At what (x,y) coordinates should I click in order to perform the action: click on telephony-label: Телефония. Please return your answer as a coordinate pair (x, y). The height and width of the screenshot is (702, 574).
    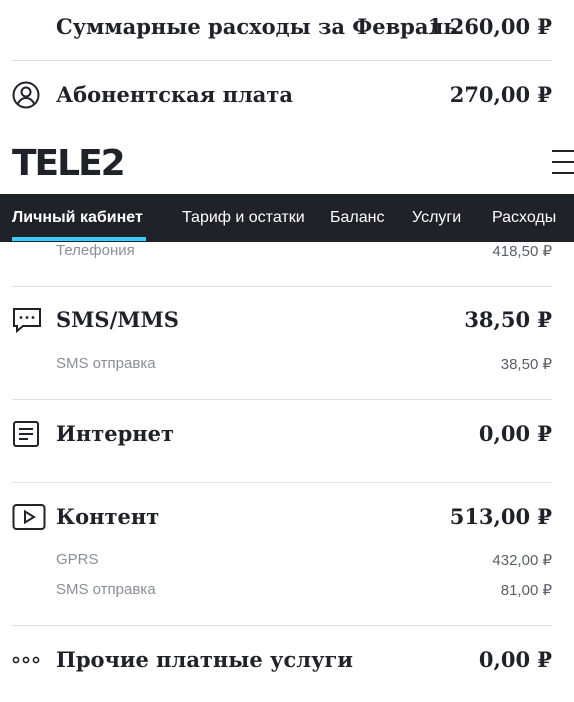
    Looking at the image, I should click on (95, 250).